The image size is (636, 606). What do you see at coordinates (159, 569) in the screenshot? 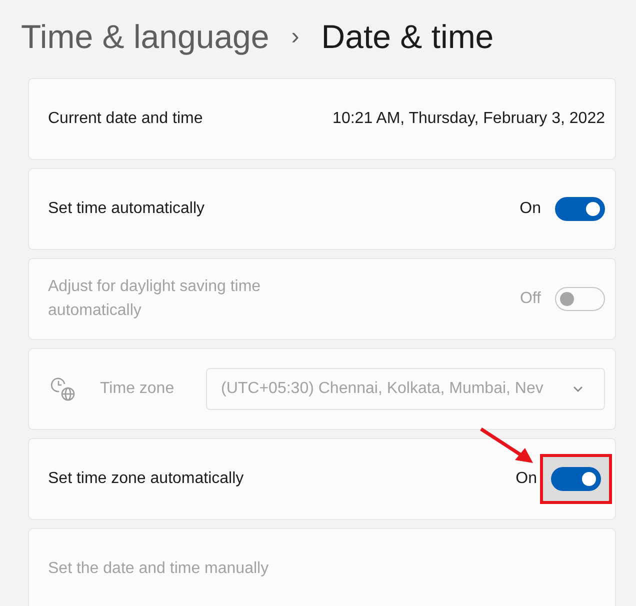
I see `setting-label: Set the date and time manually` at bounding box center [159, 569].